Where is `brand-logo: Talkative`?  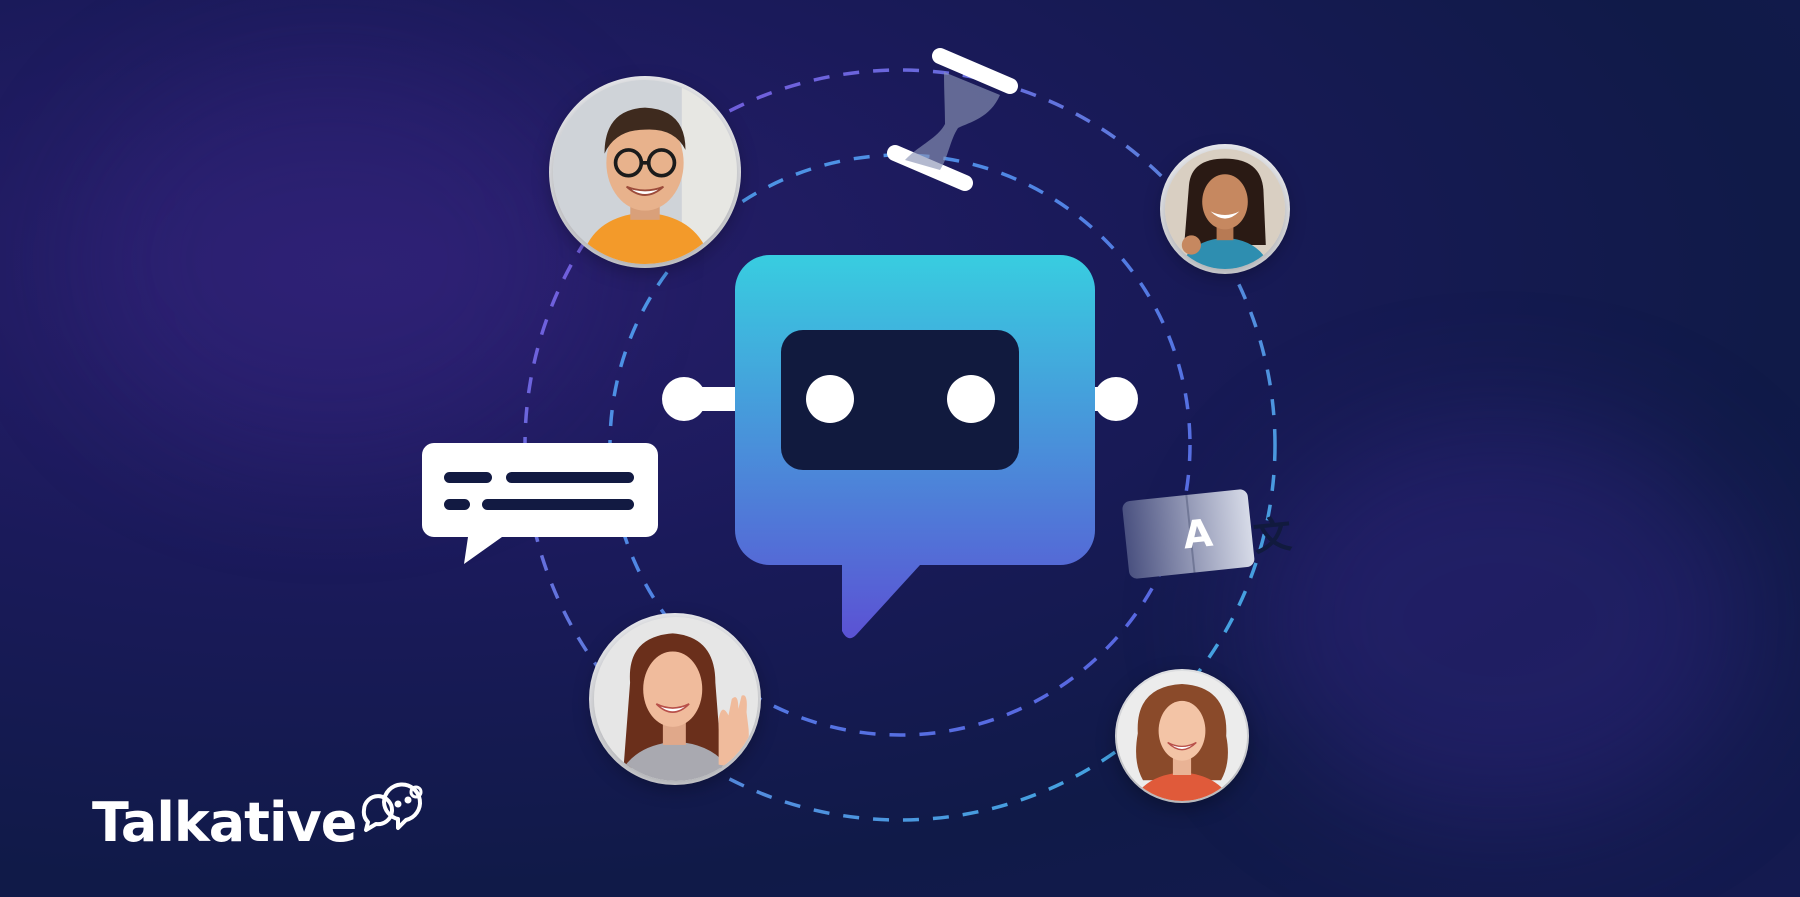
brand-logo: Talkative is located at coordinates (261, 815).